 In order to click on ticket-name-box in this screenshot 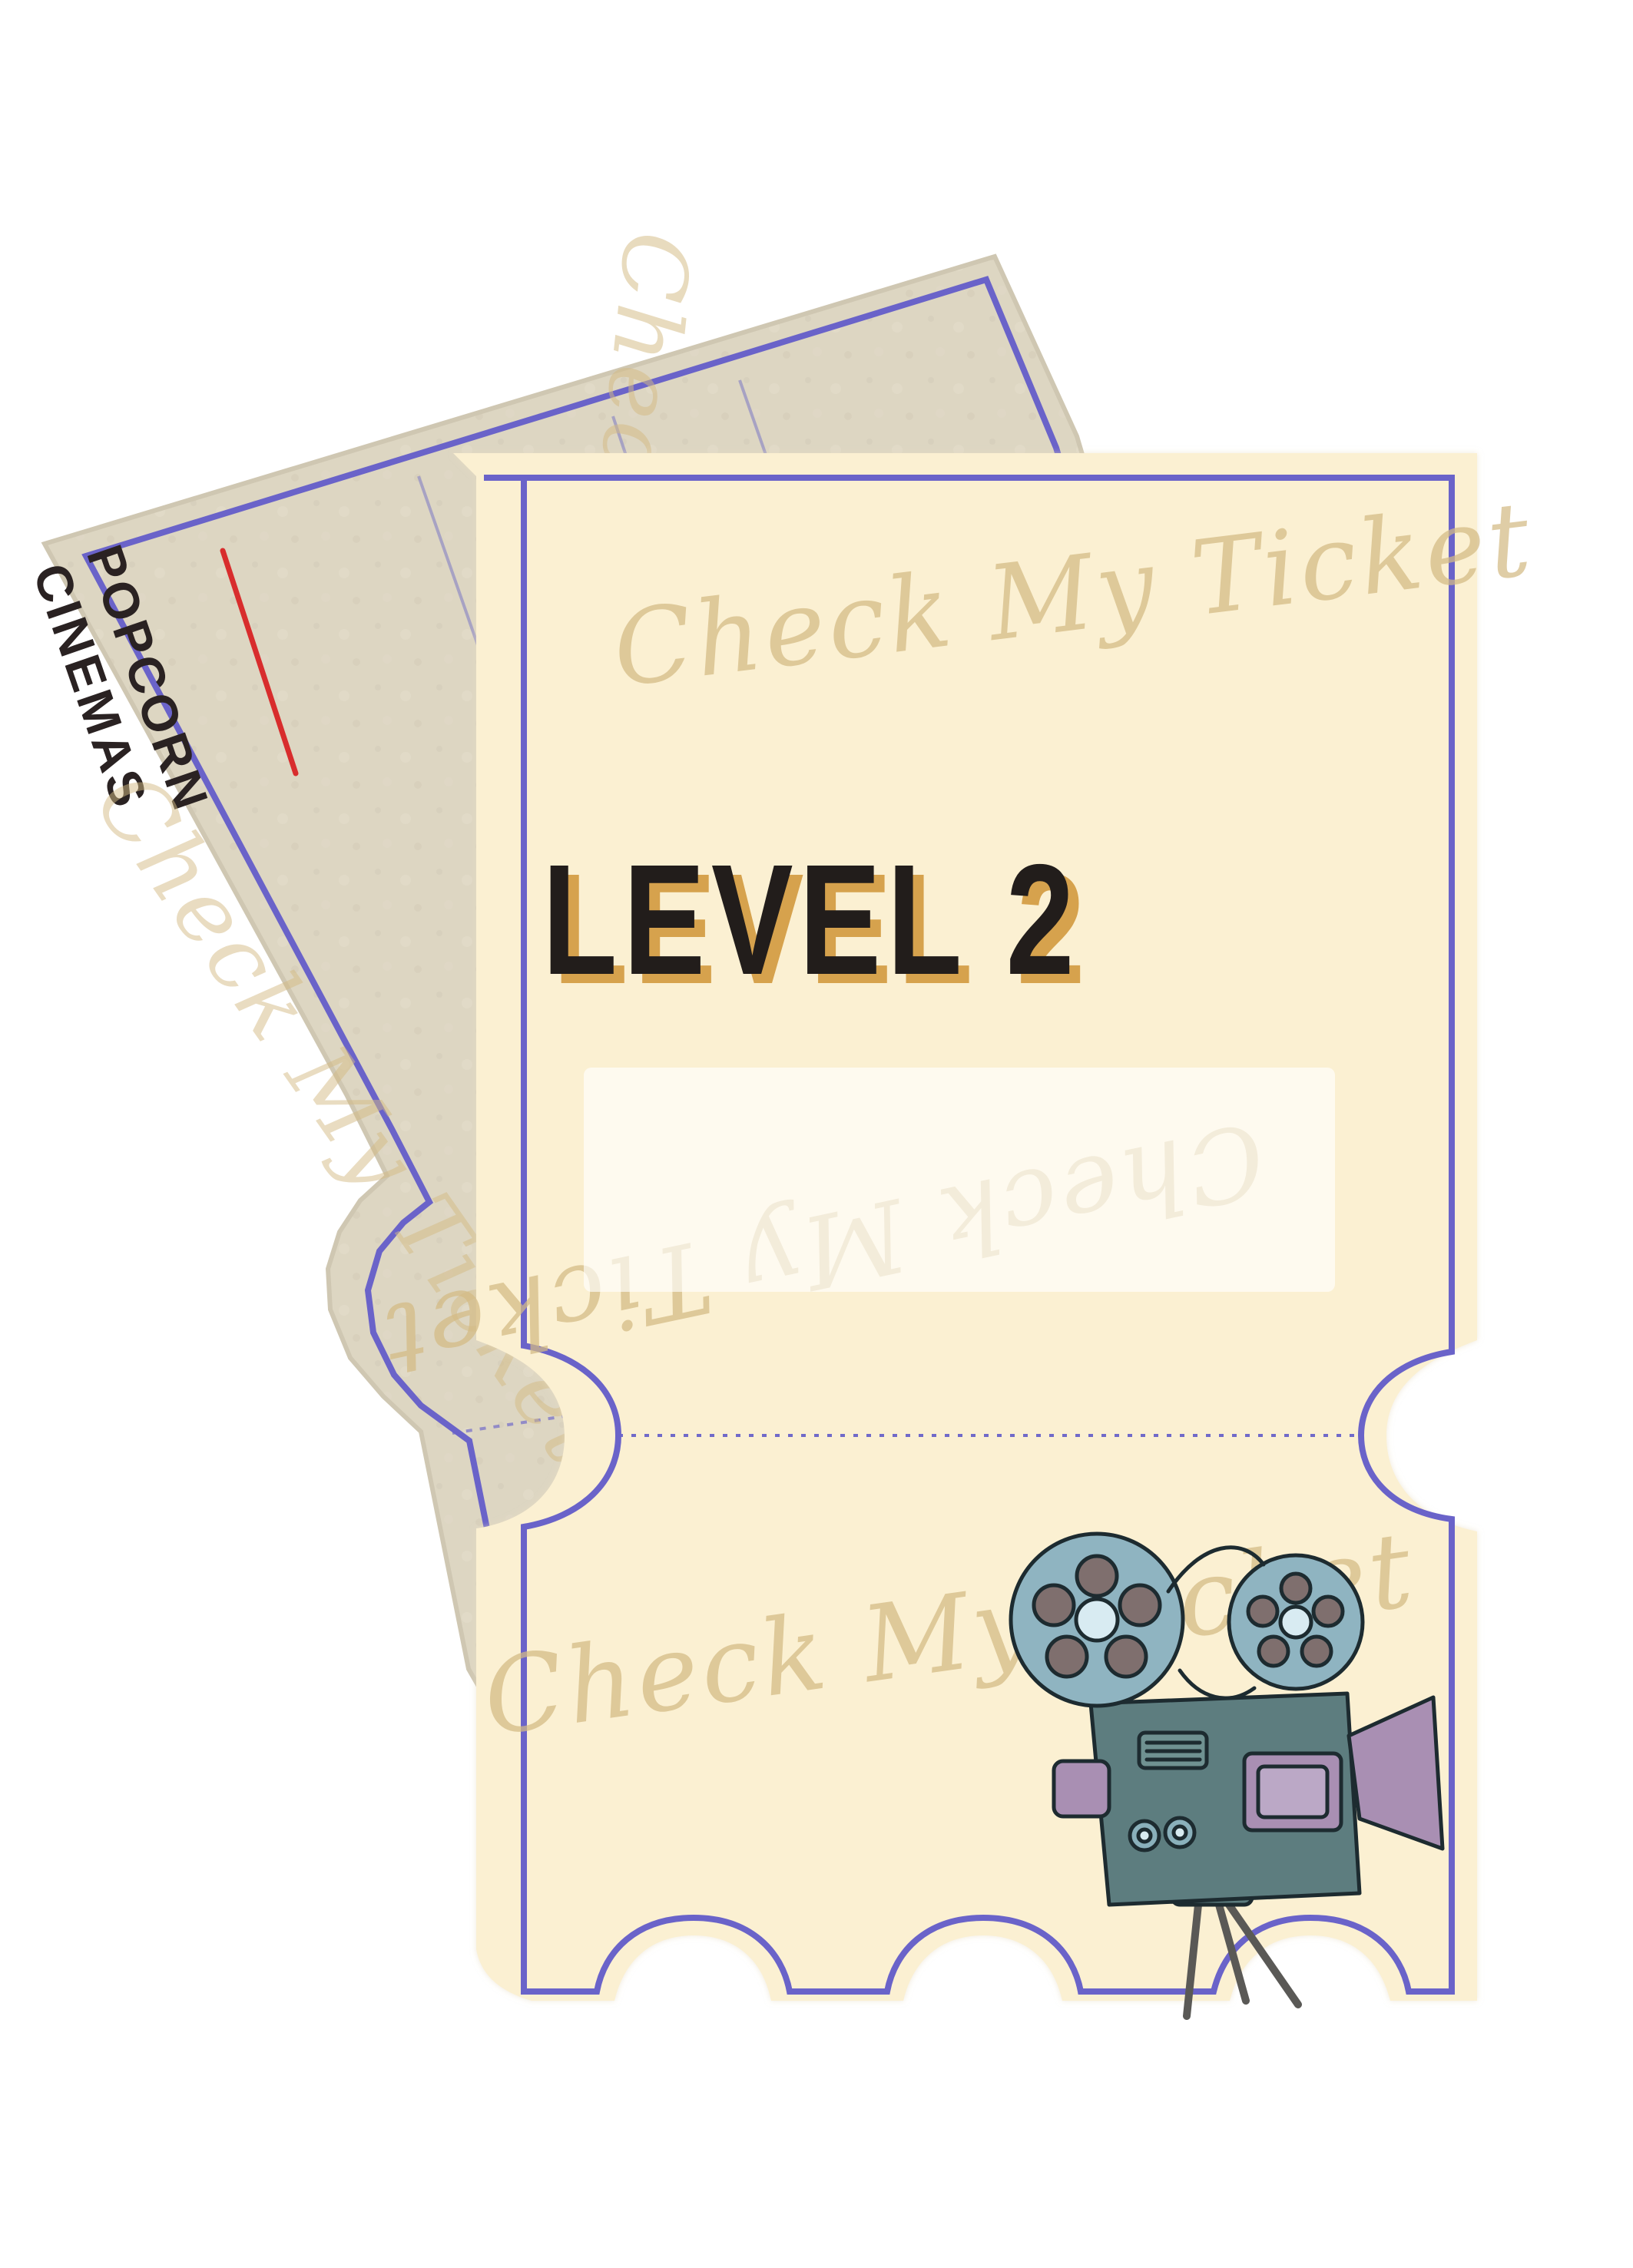, I will do `click(959, 1180)`.